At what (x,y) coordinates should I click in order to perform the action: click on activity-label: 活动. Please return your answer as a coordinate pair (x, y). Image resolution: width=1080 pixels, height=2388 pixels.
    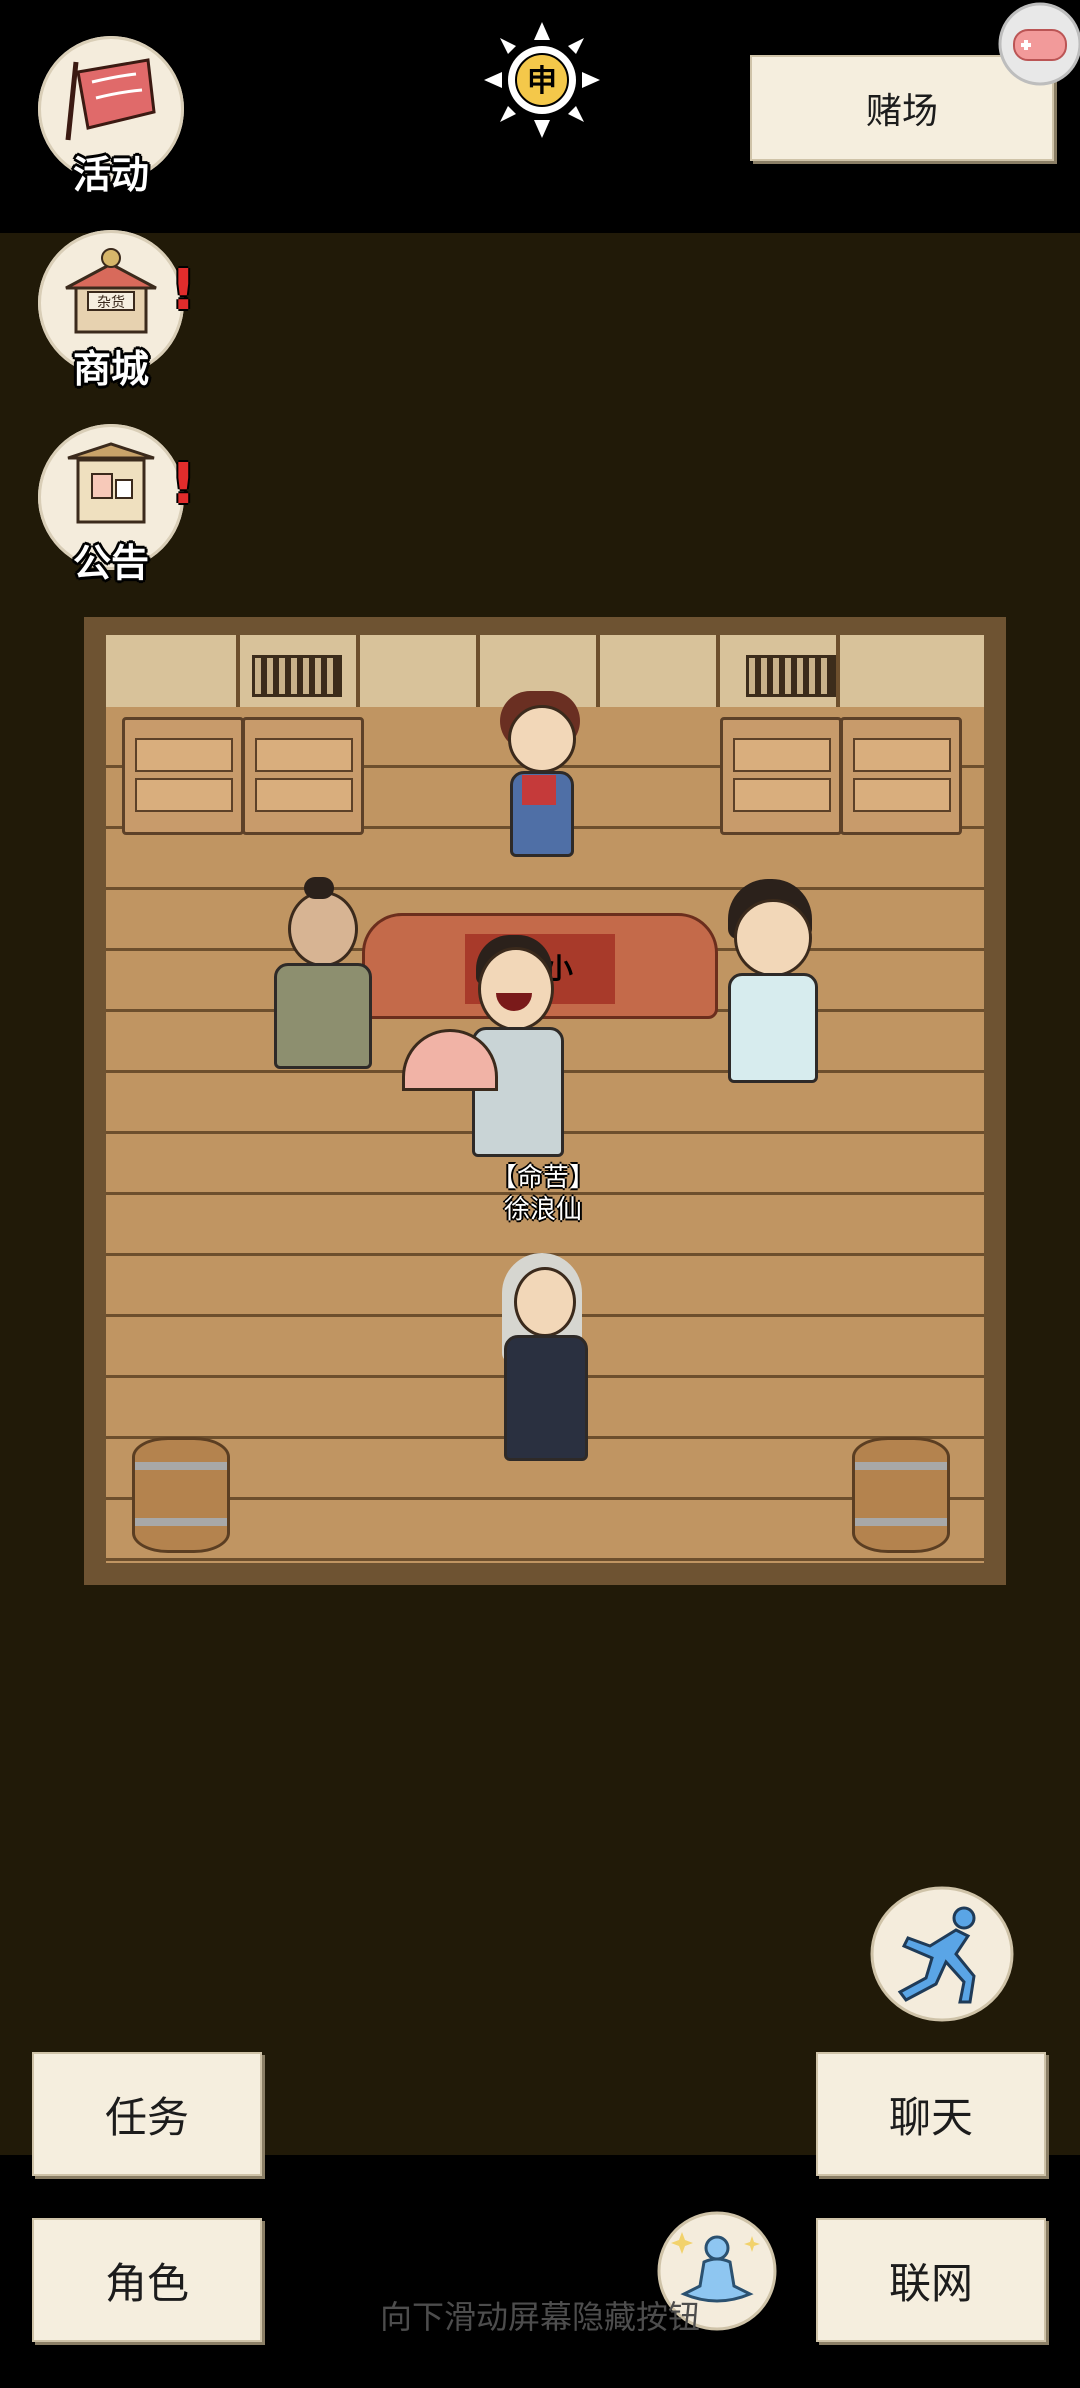
    Looking at the image, I should click on (110, 175).